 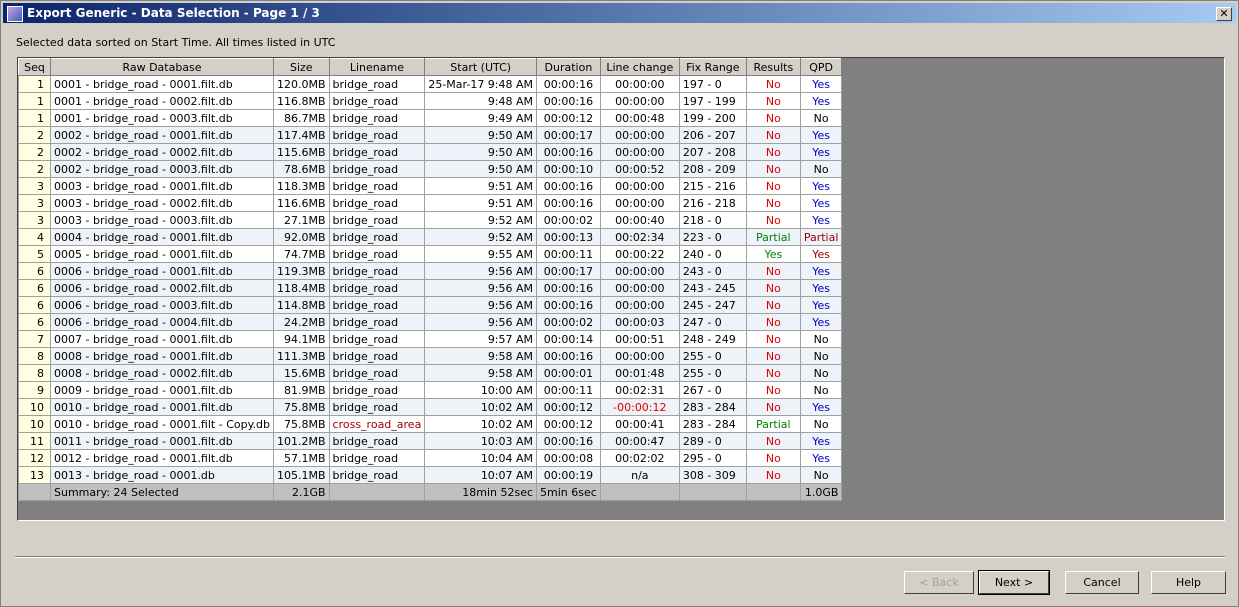 I want to click on cell-seq: 4, so click(x=34, y=237).